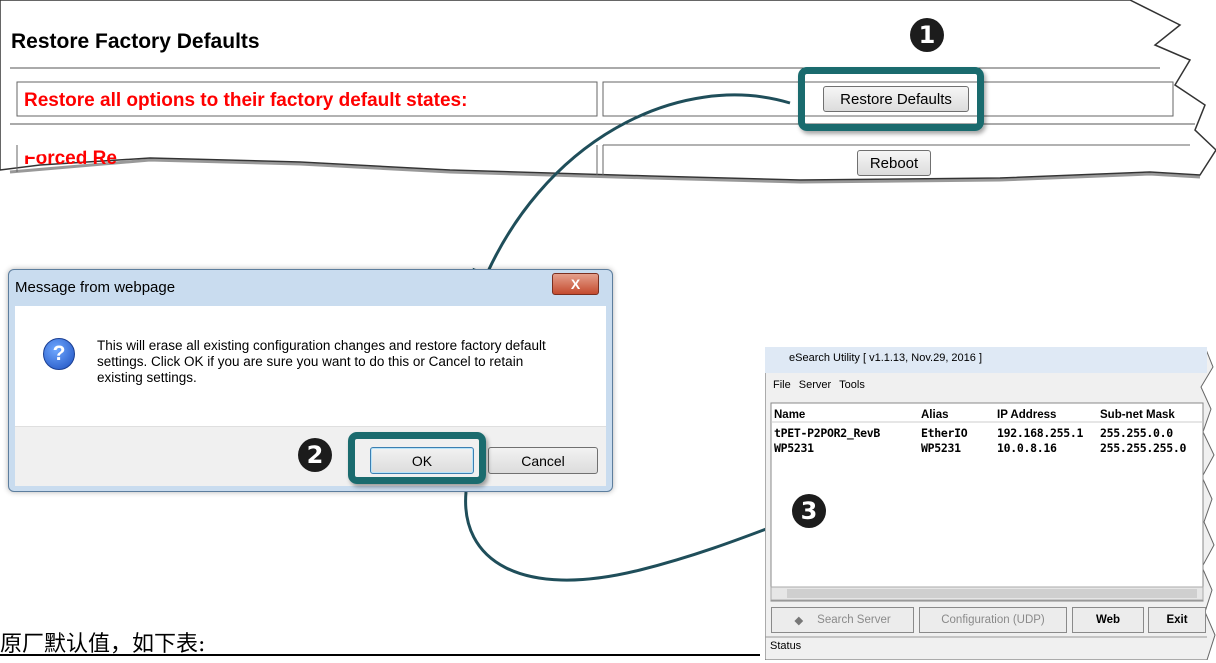 Image resolution: width=1216 pixels, height=663 pixels. What do you see at coordinates (1040, 433) in the screenshot?
I see `row1-ip: 192.168.255.1` at bounding box center [1040, 433].